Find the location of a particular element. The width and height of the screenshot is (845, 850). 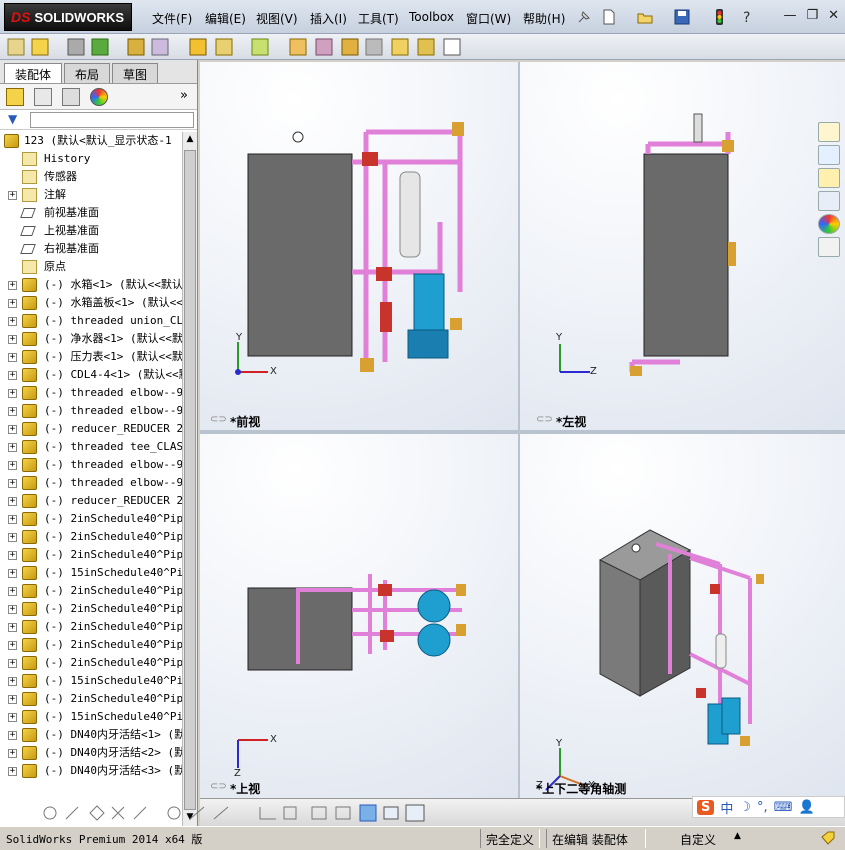

sketch-tools-icons is located at coordinates (120, 813).